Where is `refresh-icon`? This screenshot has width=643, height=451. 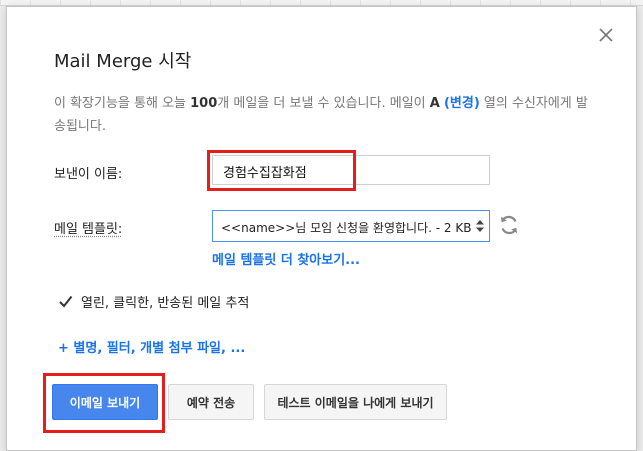
refresh-icon is located at coordinates (509, 225).